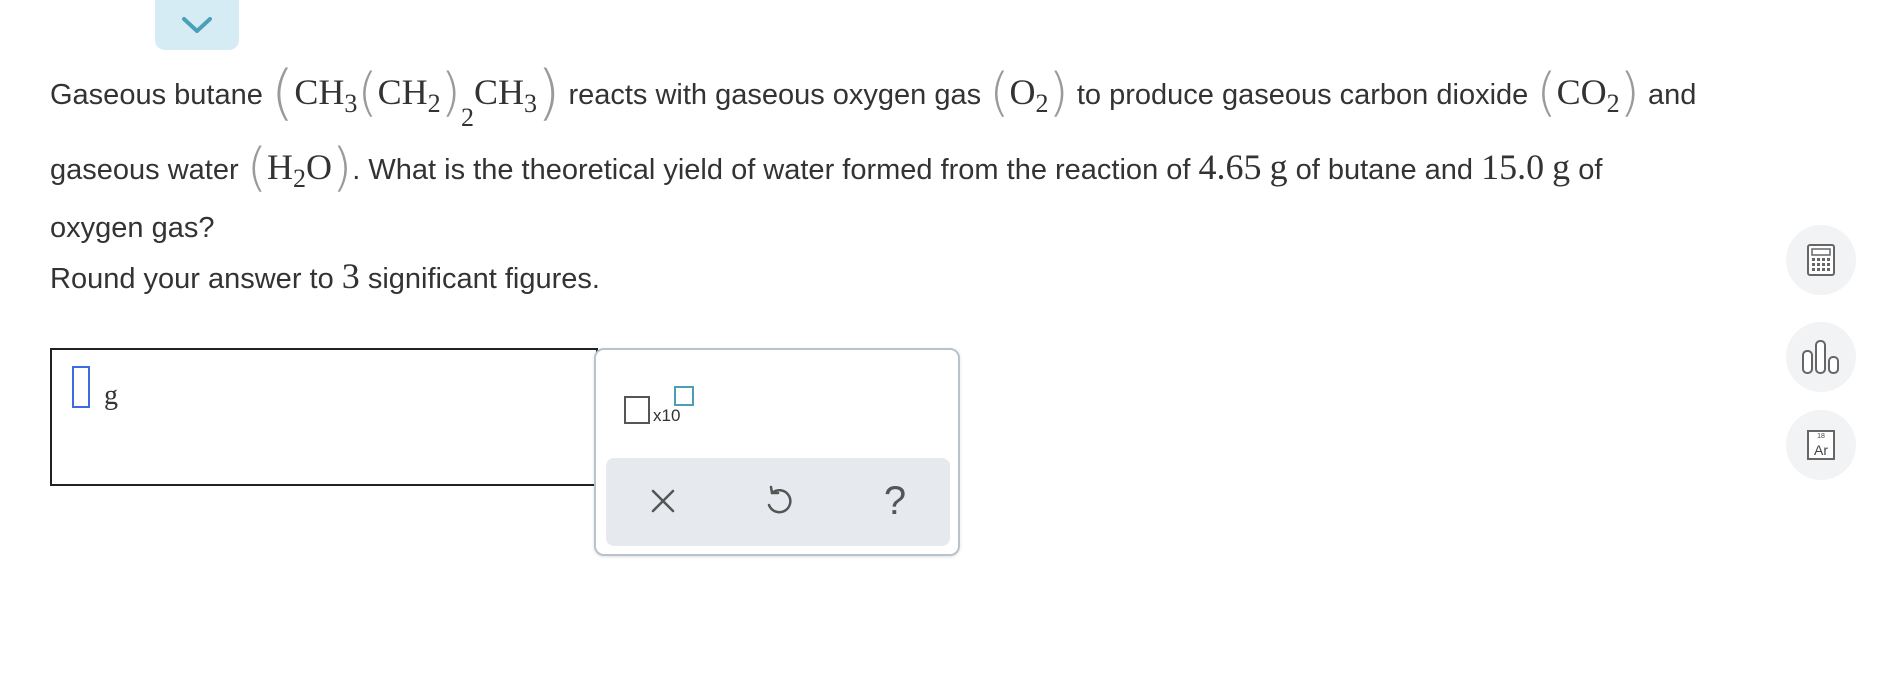 This screenshot has height=676, width=1892. I want to click on periodic-table-icon: 18 Ar, so click(1821, 445).